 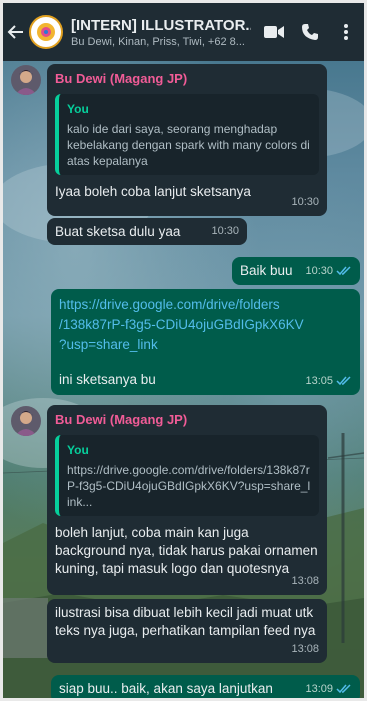 What do you see at coordinates (181, 324) in the screenshot?
I see `link-line: /138k87rP-f3g5-CDiU4ojuGBdIGpkX6KV` at bounding box center [181, 324].